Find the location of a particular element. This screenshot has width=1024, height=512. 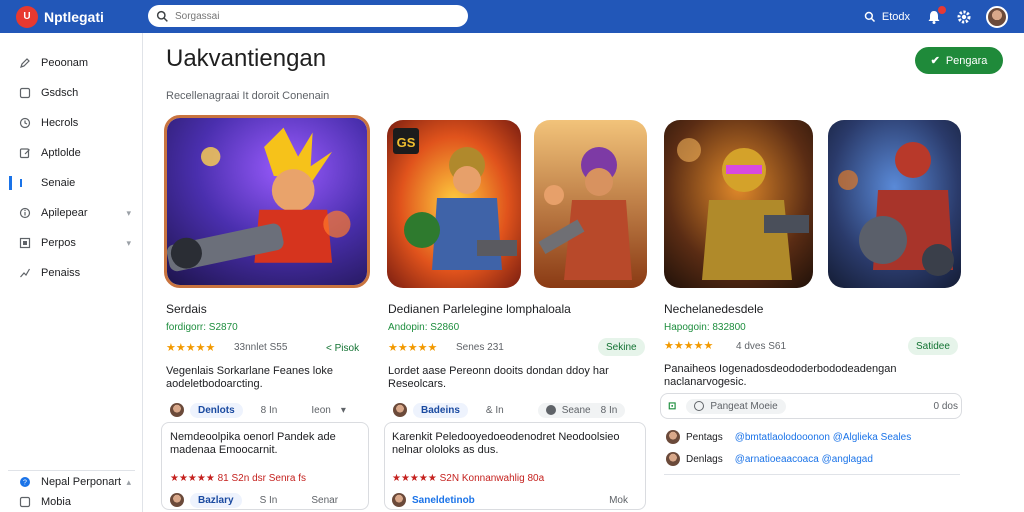

sidebar-item-label: Hecrols is located at coordinates (60, 123).